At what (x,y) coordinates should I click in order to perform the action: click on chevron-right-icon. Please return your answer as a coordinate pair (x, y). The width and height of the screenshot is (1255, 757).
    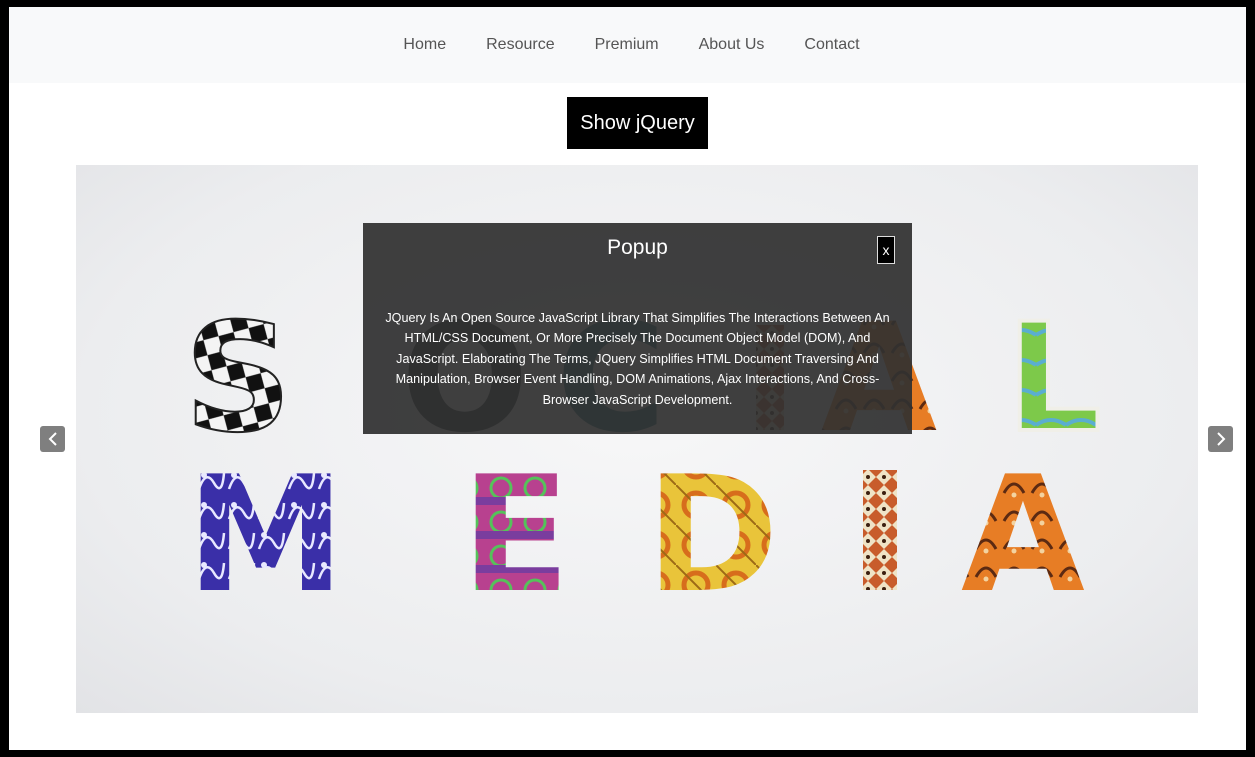
    Looking at the image, I should click on (1220, 439).